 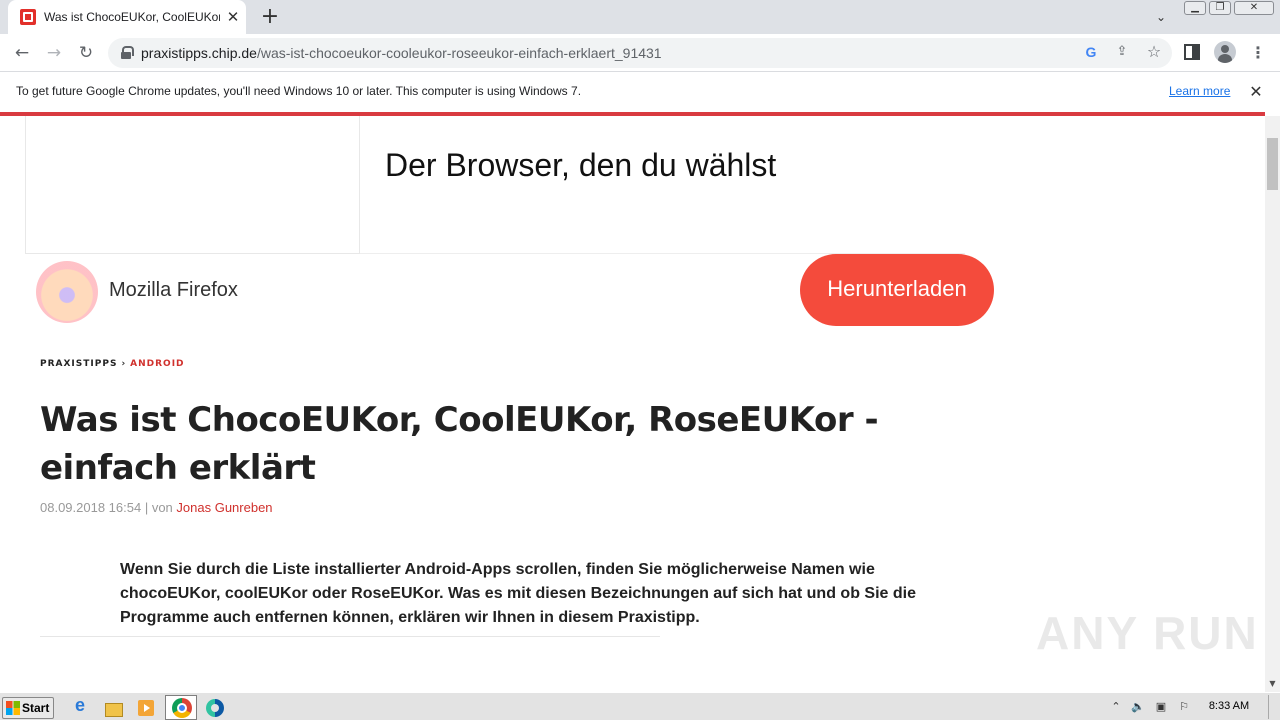 What do you see at coordinates (22, 53) in the screenshot?
I see `back-button: ←` at bounding box center [22, 53].